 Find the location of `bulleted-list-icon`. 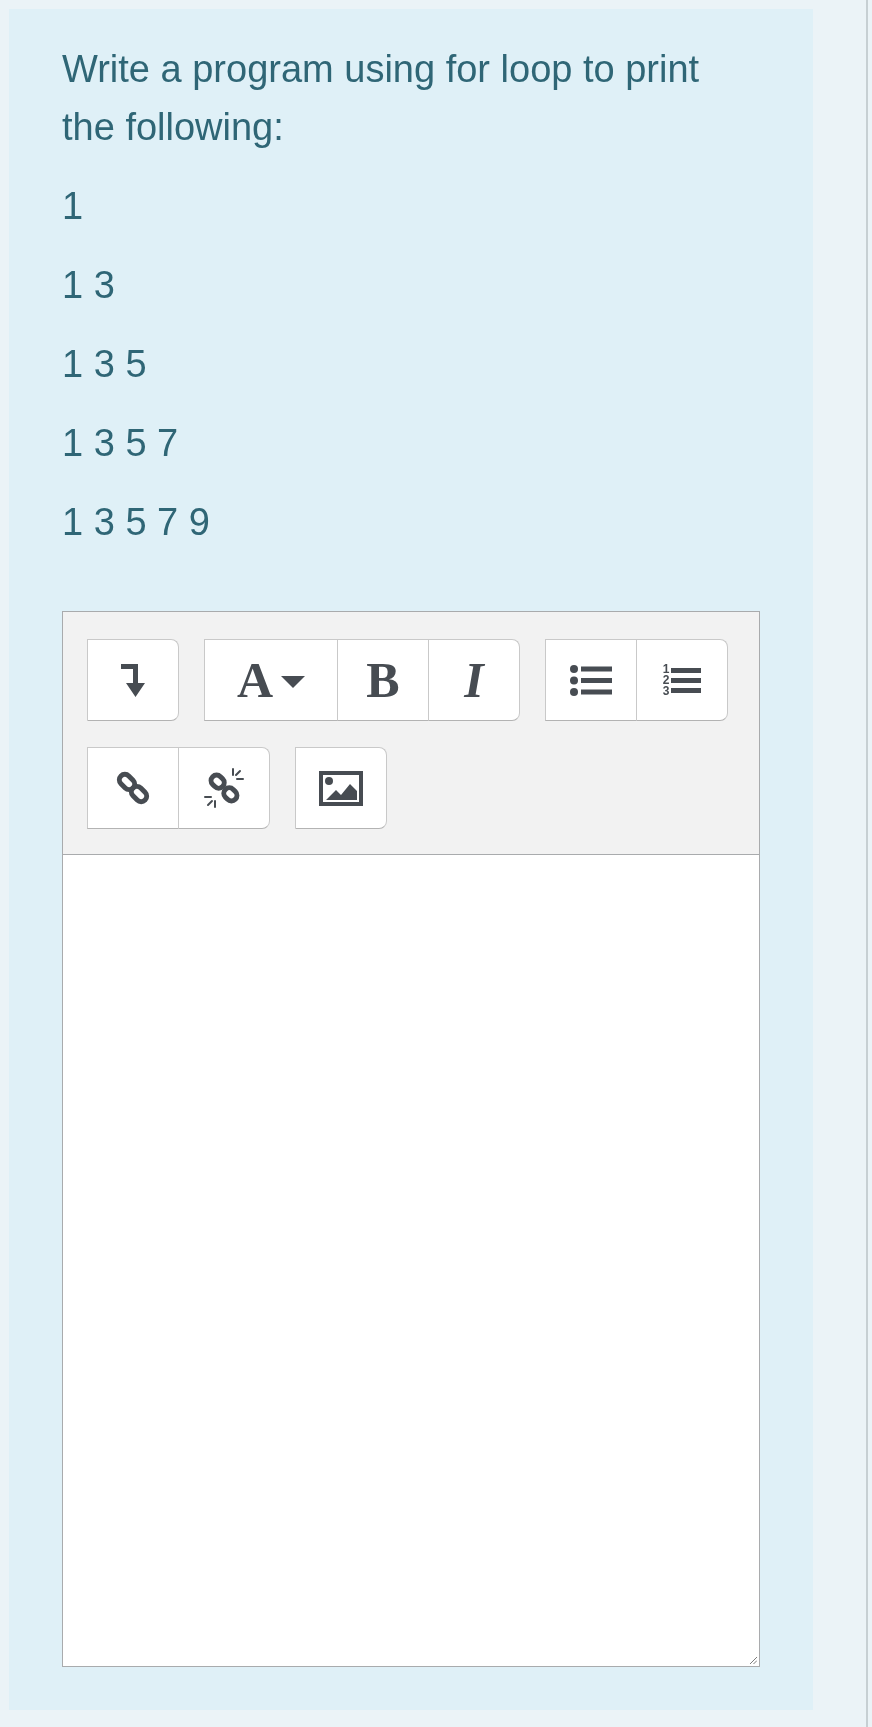

bulleted-list-icon is located at coordinates (591, 680).